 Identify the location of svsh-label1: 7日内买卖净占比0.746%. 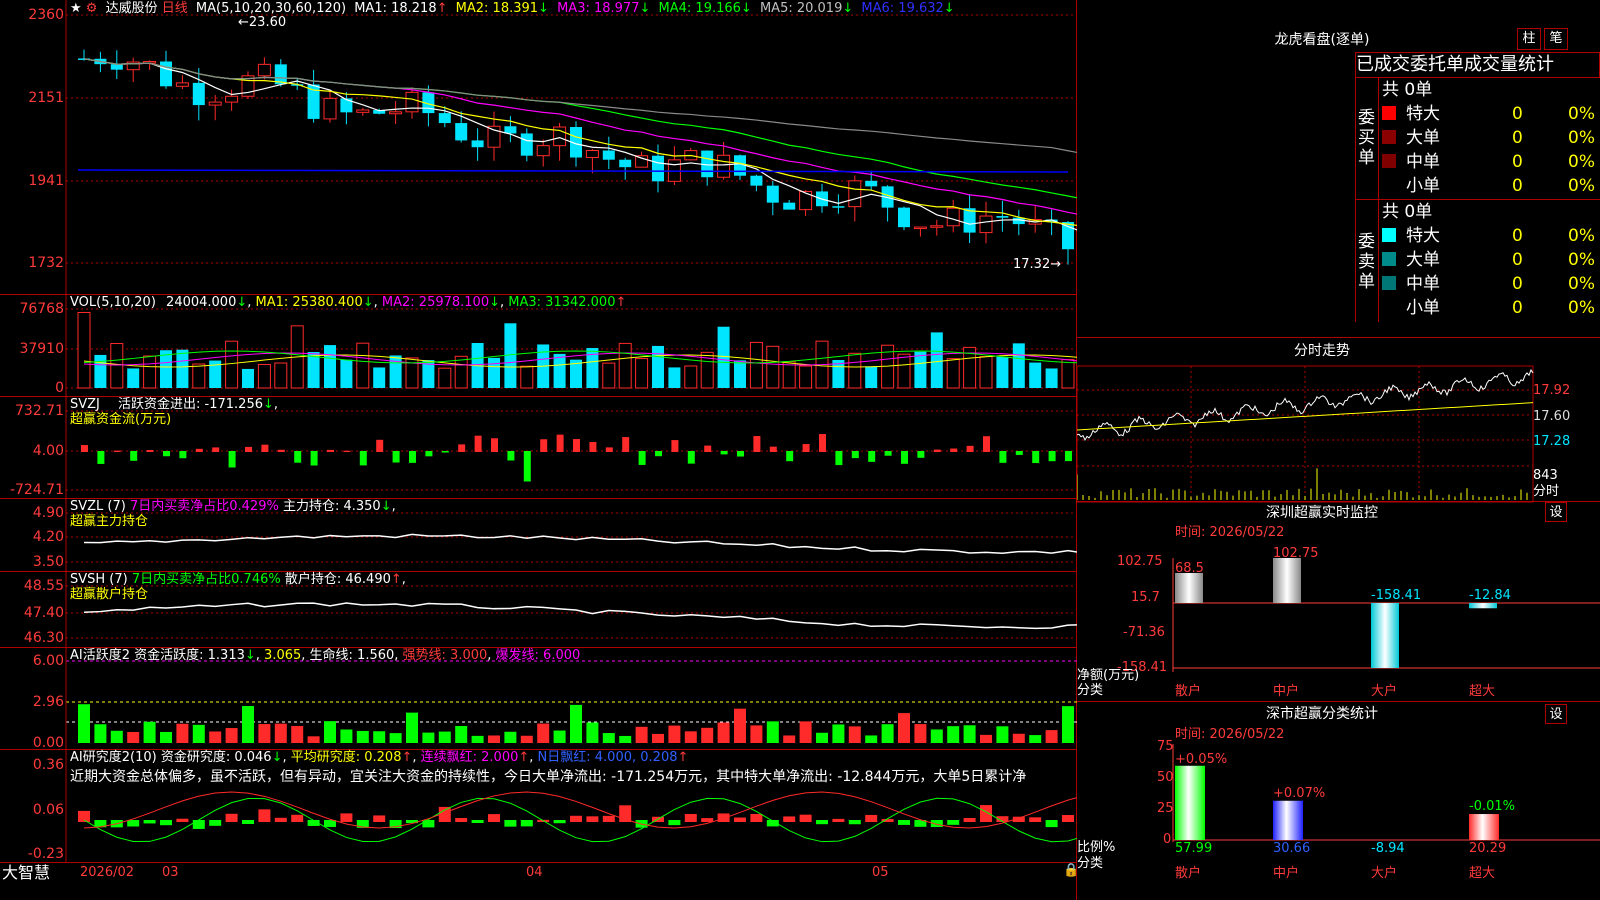
(206, 579).